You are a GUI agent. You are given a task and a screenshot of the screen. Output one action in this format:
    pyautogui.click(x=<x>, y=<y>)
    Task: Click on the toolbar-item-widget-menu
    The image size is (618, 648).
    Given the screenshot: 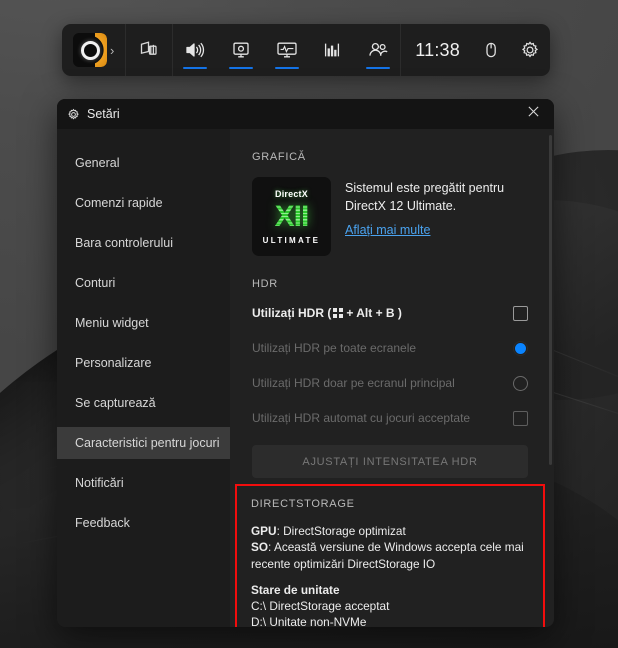 What is the action you would take?
    pyautogui.click(x=149, y=50)
    